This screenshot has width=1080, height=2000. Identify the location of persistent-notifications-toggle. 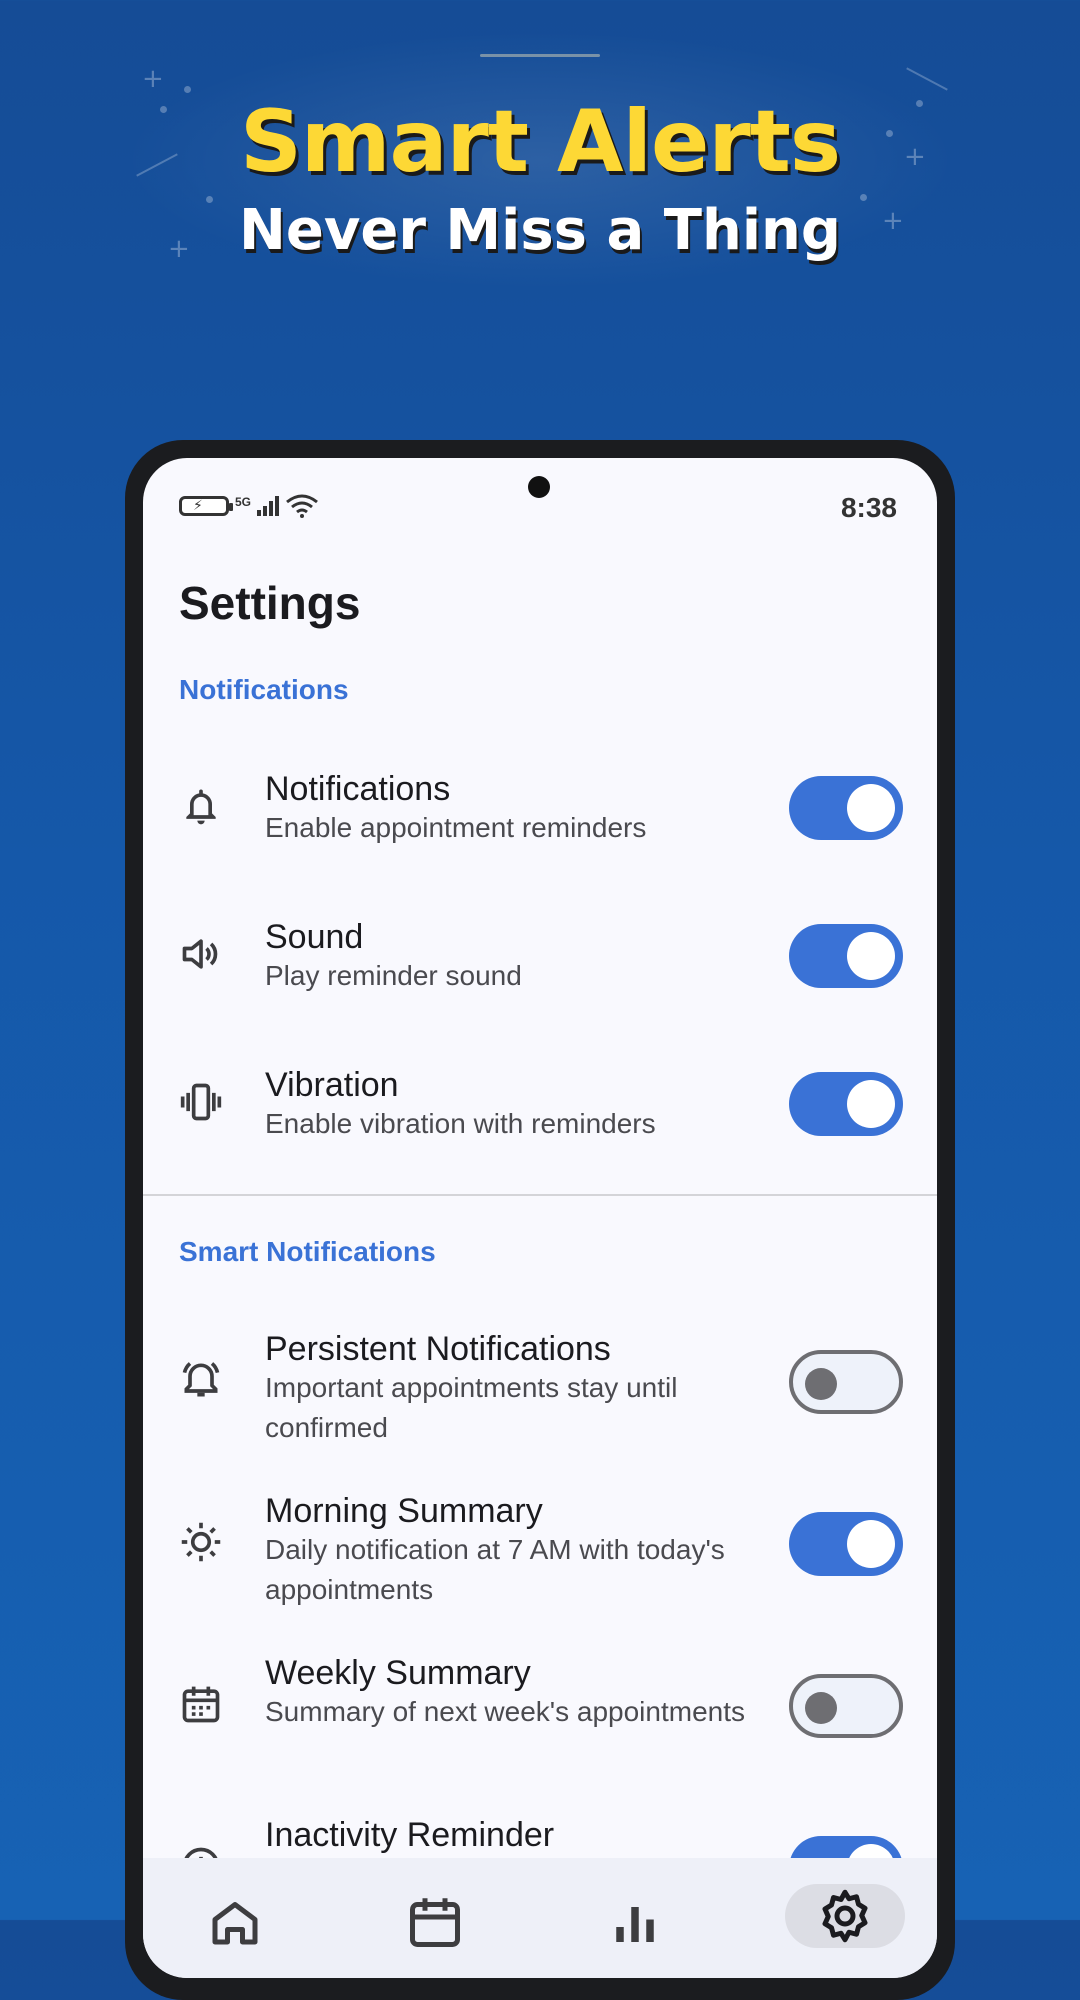
(846, 1382).